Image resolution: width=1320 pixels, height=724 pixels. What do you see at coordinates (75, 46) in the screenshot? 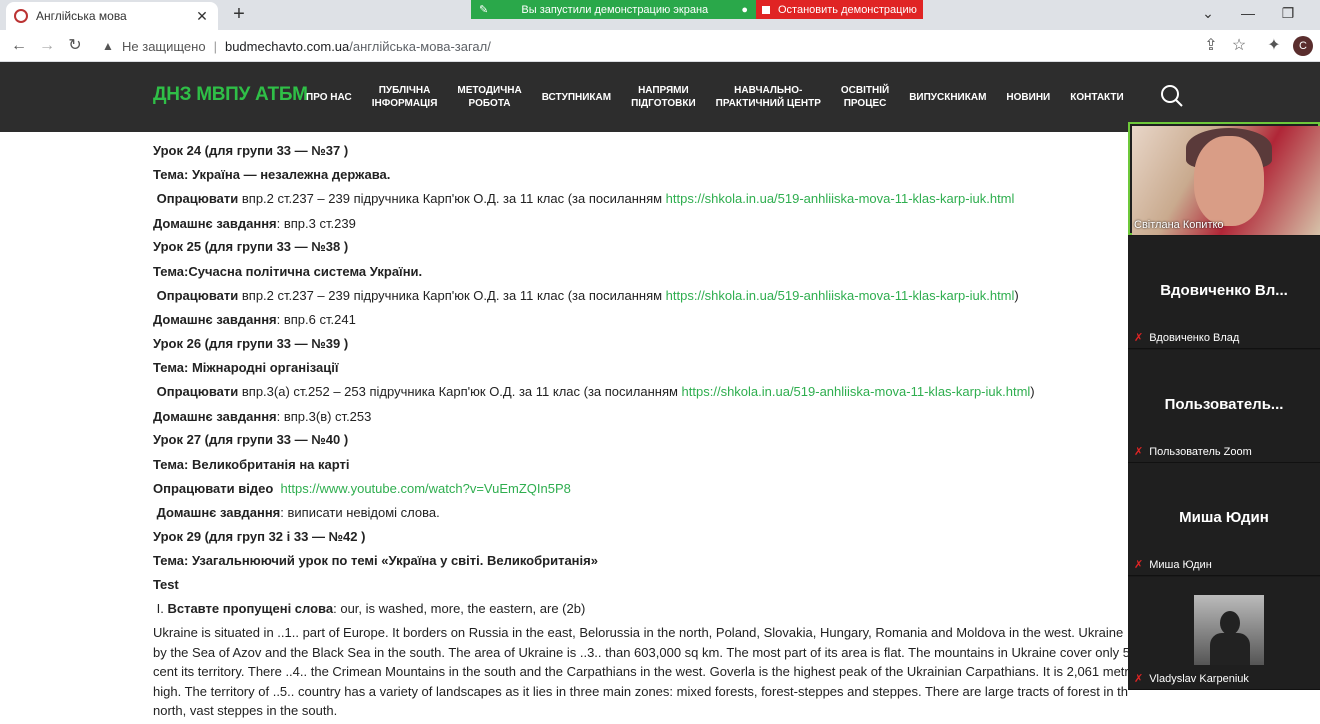
I see `reload-icon: ↻` at bounding box center [75, 46].